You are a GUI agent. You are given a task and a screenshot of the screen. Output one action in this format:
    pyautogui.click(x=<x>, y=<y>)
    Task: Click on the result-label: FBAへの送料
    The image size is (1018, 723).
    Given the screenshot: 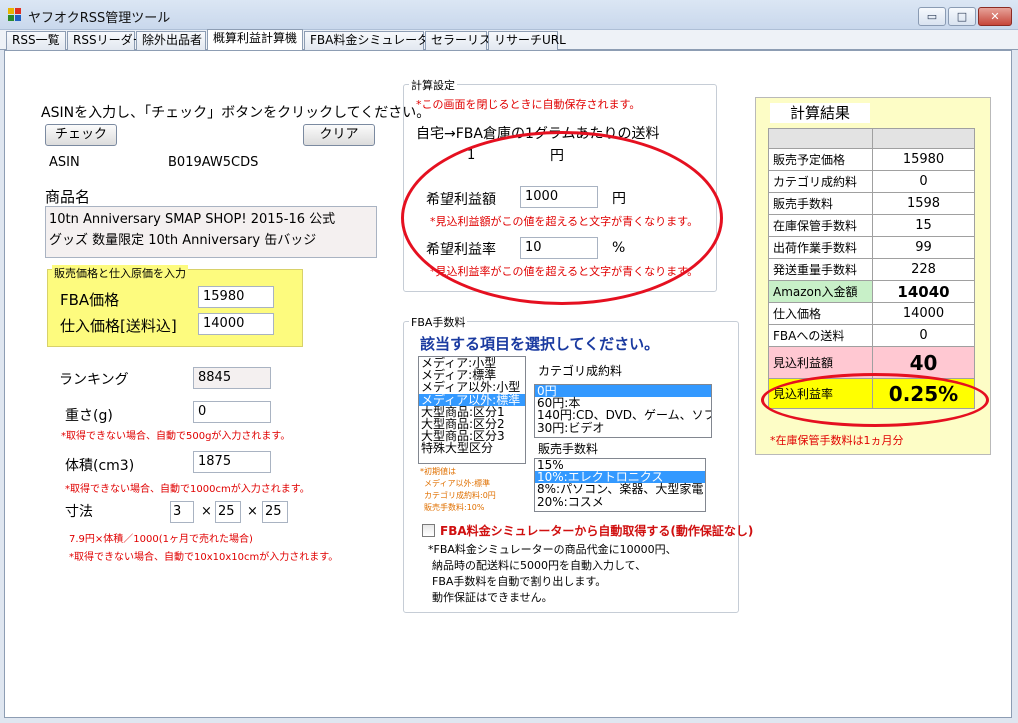 What is the action you would take?
    pyautogui.click(x=820, y=335)
    